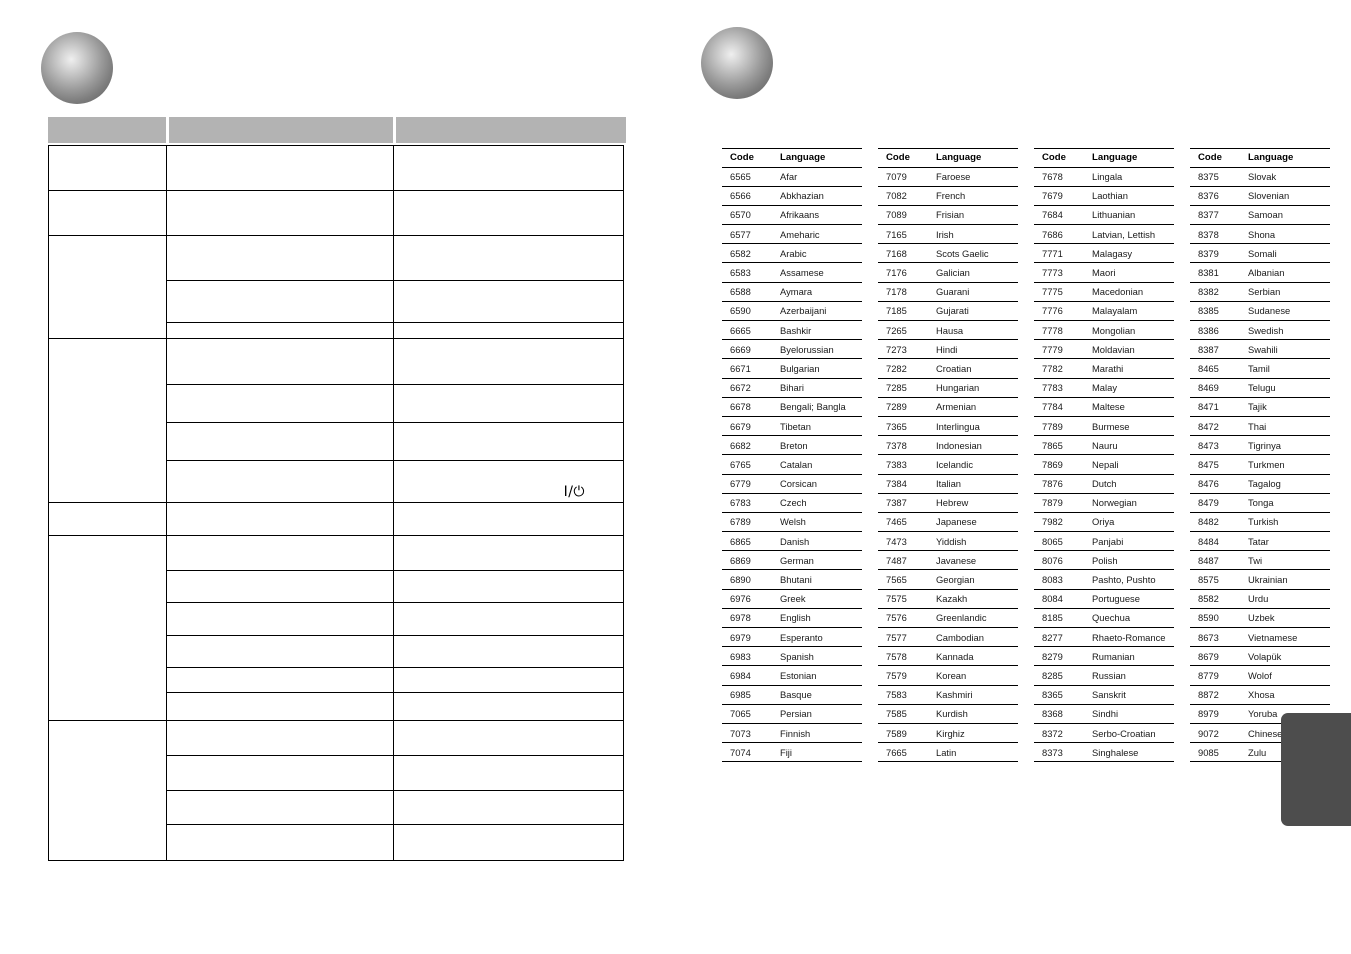  I want to click on cell-code: 7579, so click(904, 675).